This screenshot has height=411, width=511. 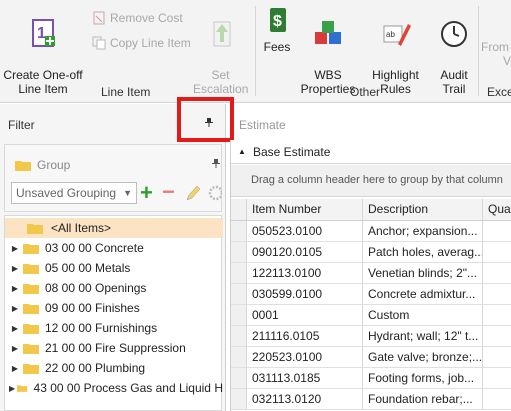 What do you see at coordinates (43, 33) in the screenshot?
I see `new-line-item-icon: 1` at bounding box center [43, 33].